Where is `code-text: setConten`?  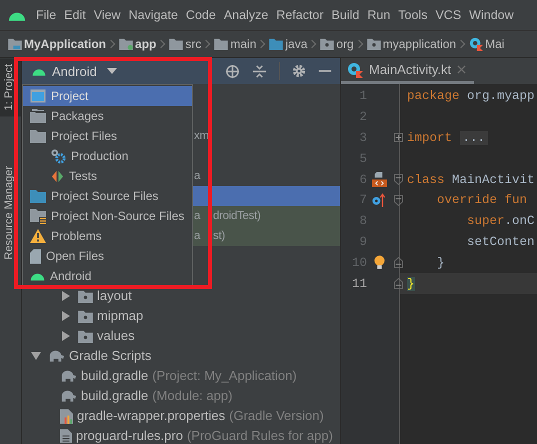
code-text: setConten is located at coordinates (500, 241).